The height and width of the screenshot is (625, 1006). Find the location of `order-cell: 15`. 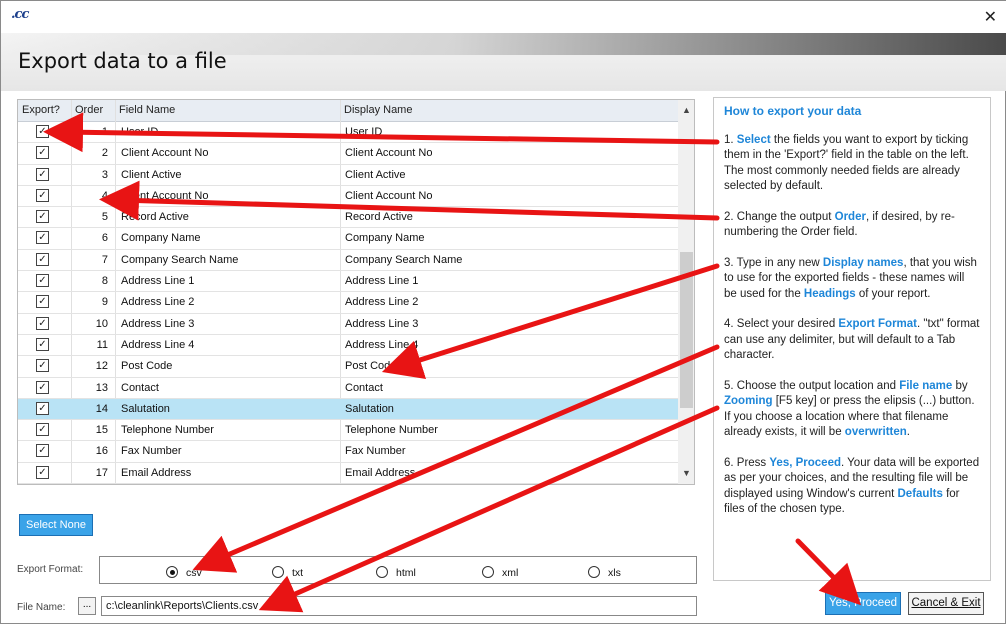

order-cell: 15 is located at coordinates (91, 430).